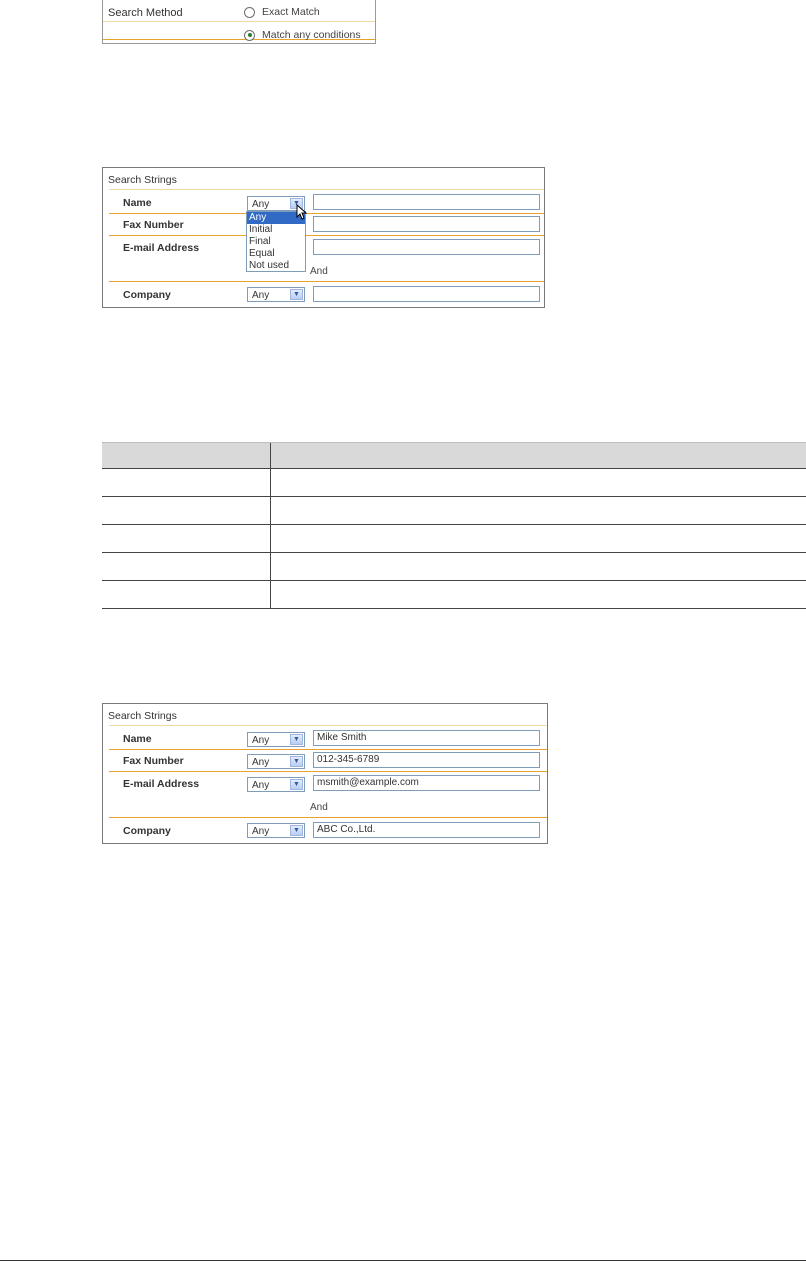 Image resolution: width=806 pixels, height=1262 pixels. I want to click on exact-match-option: Exact Match, so click(282, 12).